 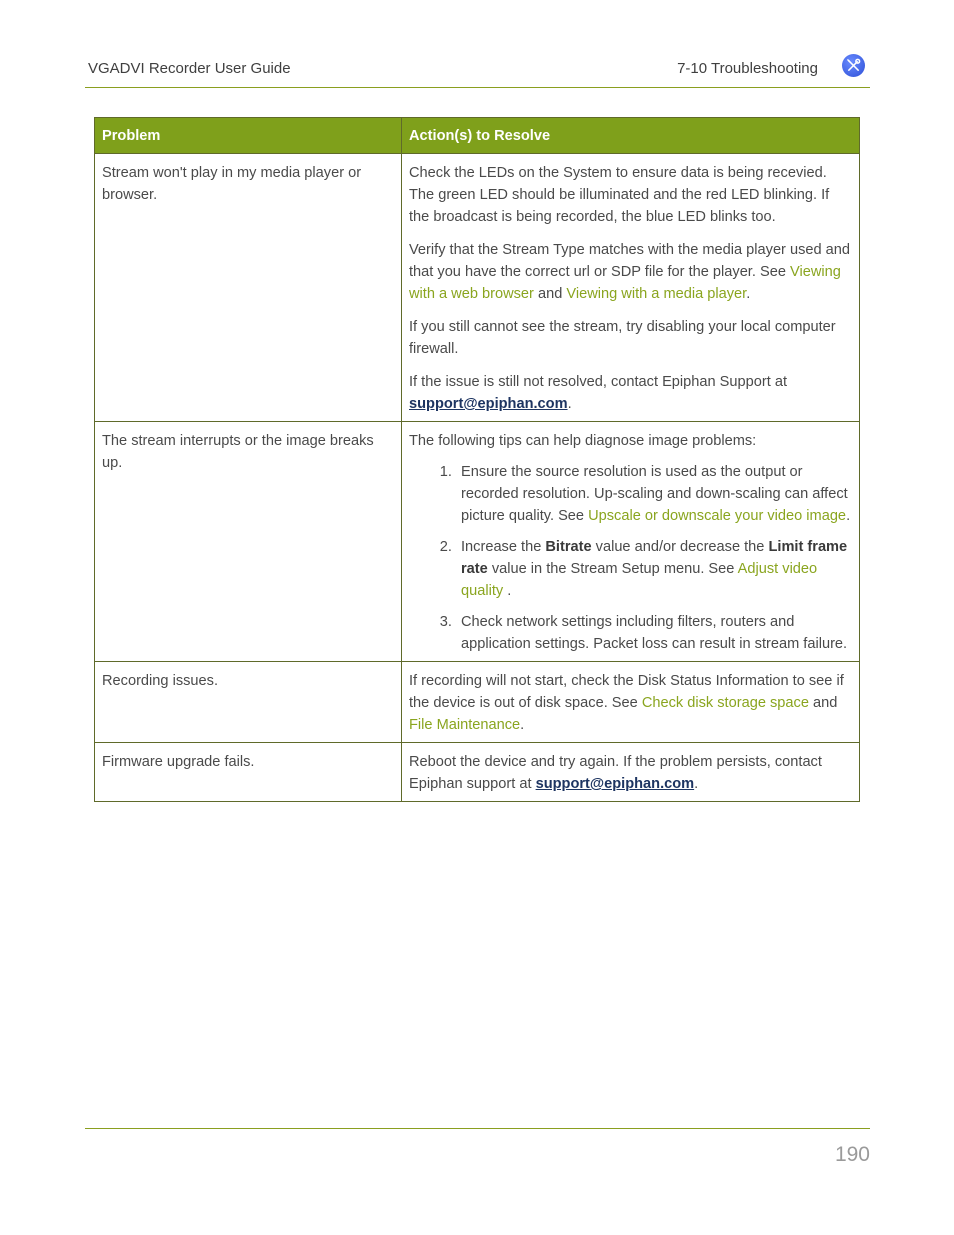 I want to click on problem-cell: Recording issues., so click(x=248, y=702).